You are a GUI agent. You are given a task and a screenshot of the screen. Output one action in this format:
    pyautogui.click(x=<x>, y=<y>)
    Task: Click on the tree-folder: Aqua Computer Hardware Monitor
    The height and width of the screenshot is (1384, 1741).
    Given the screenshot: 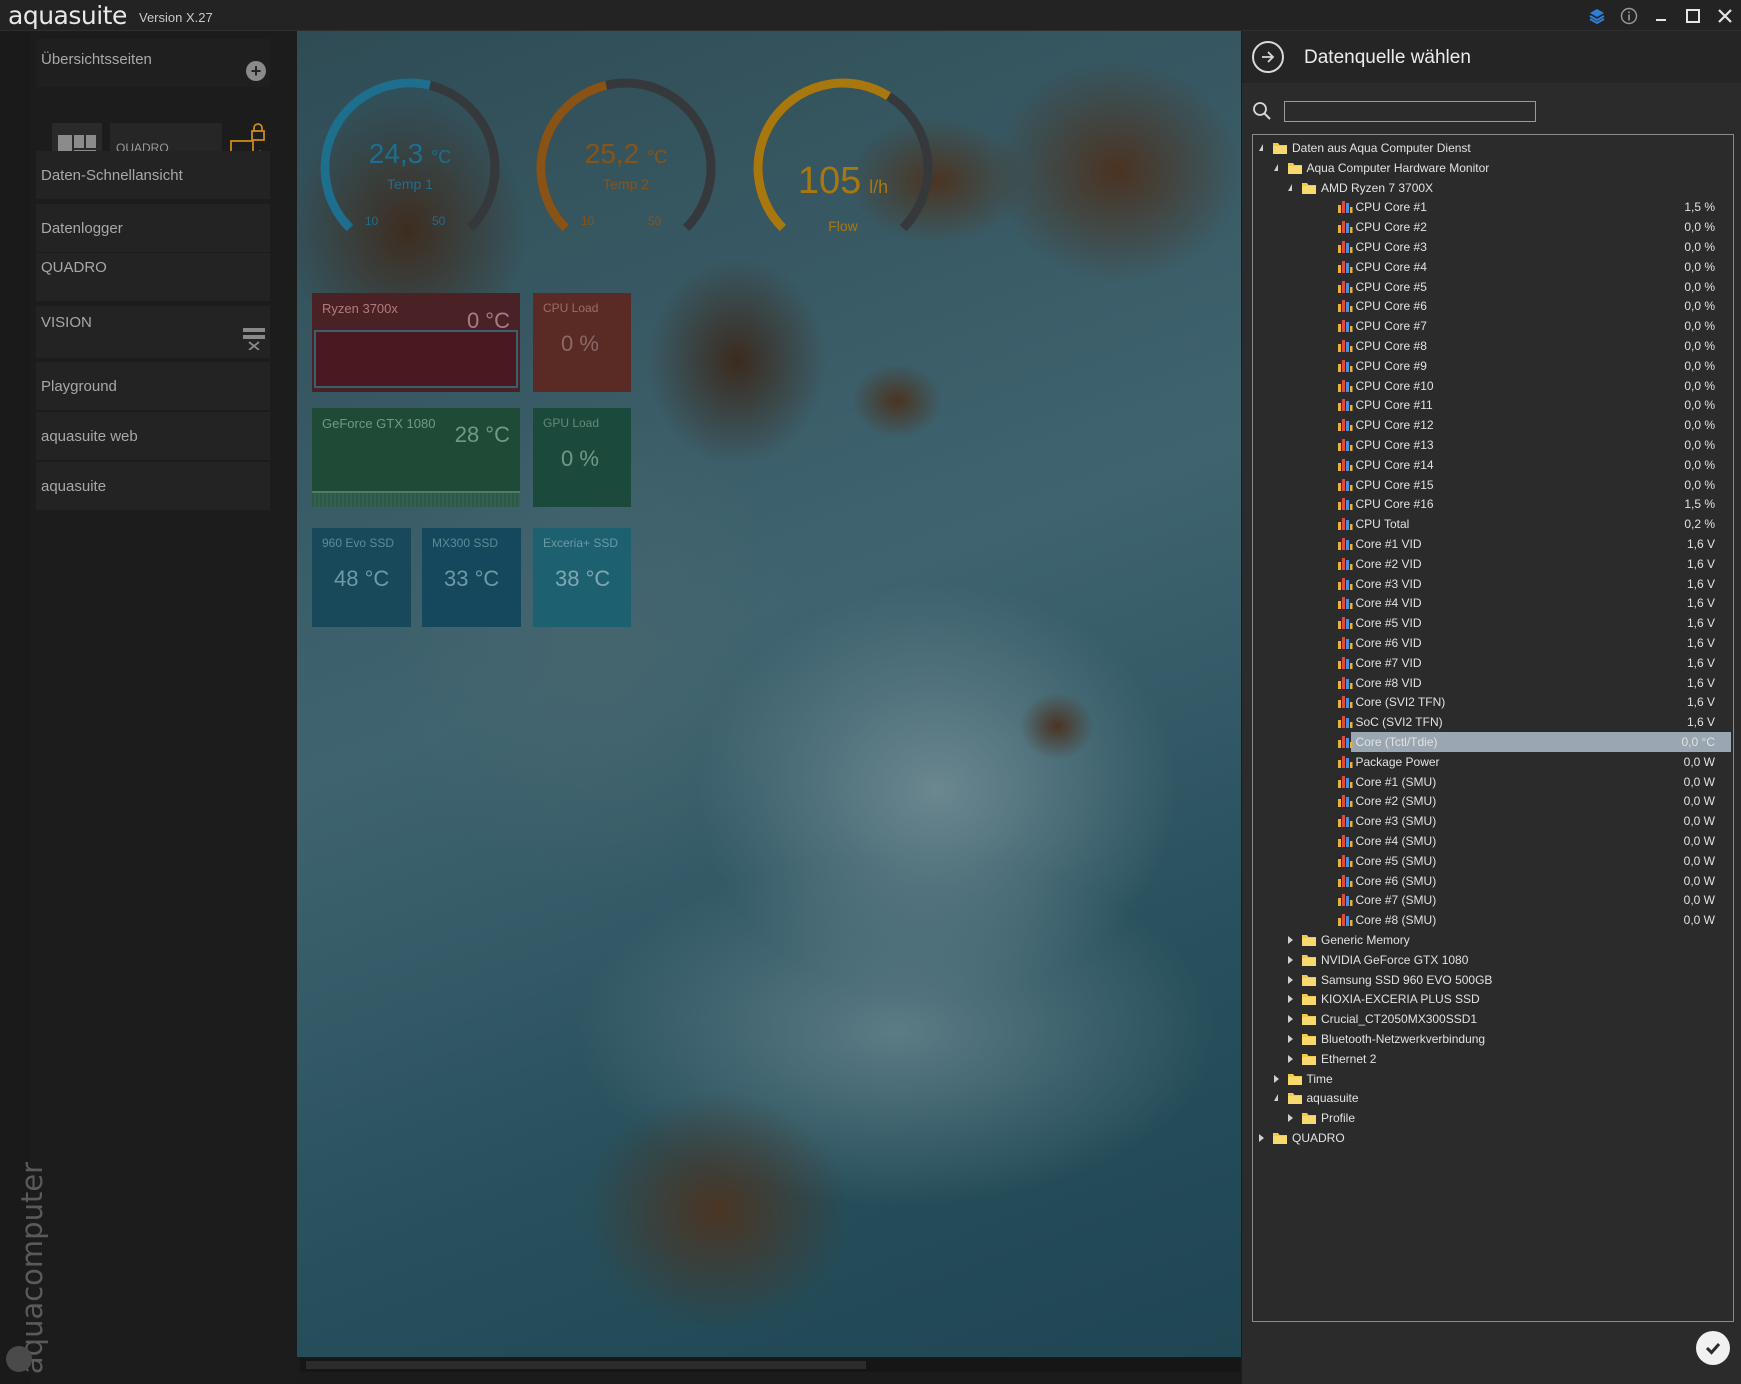 What is the action you would take?
    pyautogui.click(x=1493, y=168)
    